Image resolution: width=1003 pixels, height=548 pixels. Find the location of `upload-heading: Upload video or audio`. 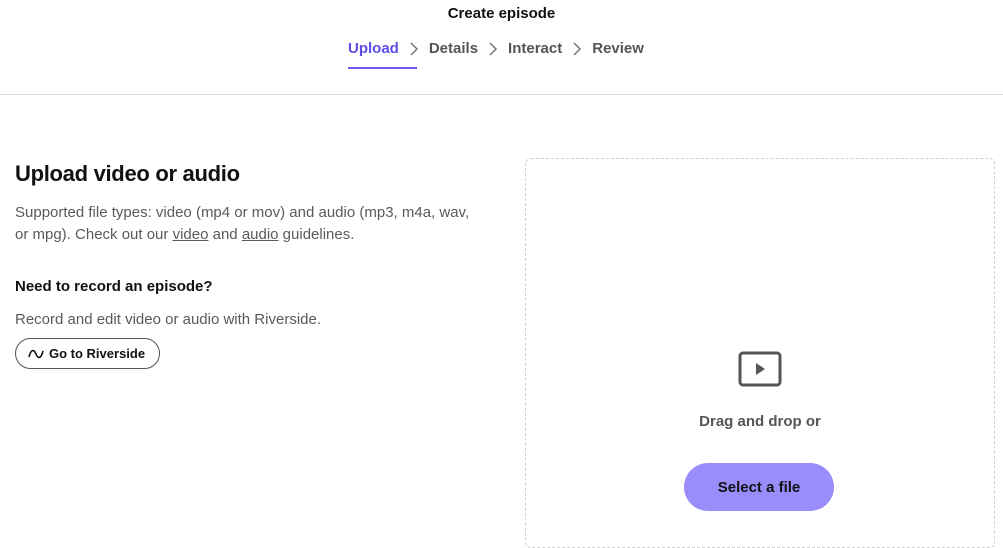

upload-heading: Upload video or audio is located at coordinates (127, 173).